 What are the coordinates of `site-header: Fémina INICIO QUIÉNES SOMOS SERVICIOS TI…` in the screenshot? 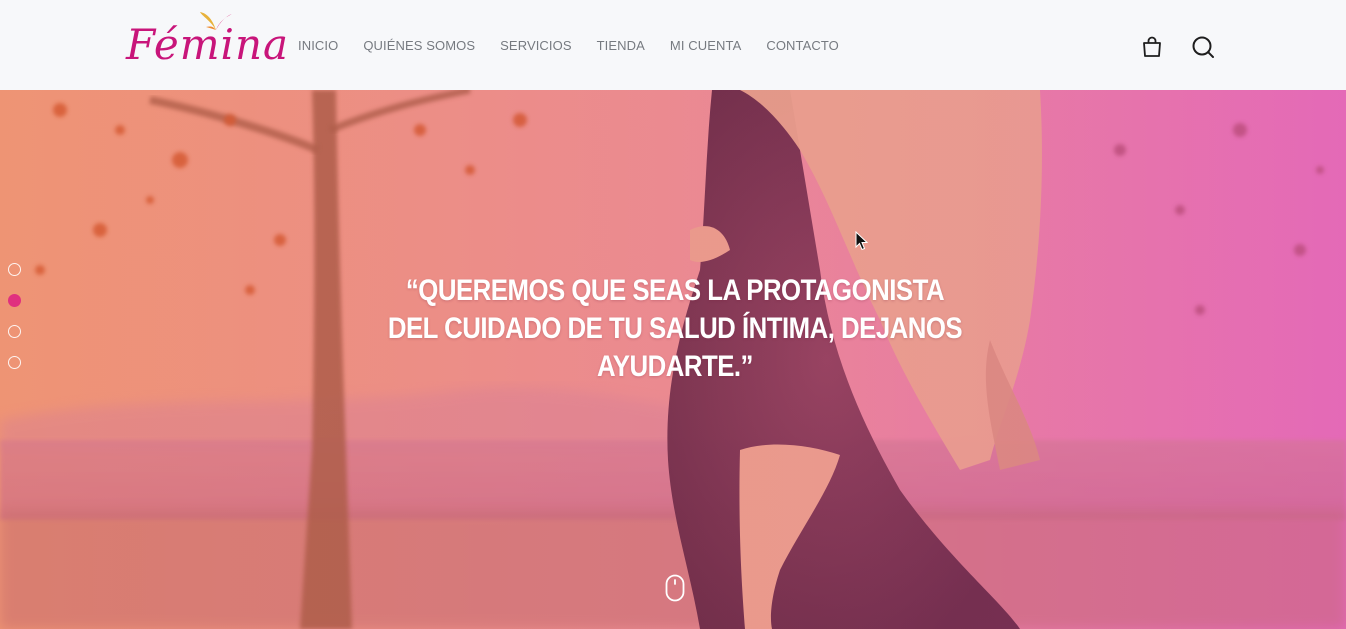 It's located at (673, 45).